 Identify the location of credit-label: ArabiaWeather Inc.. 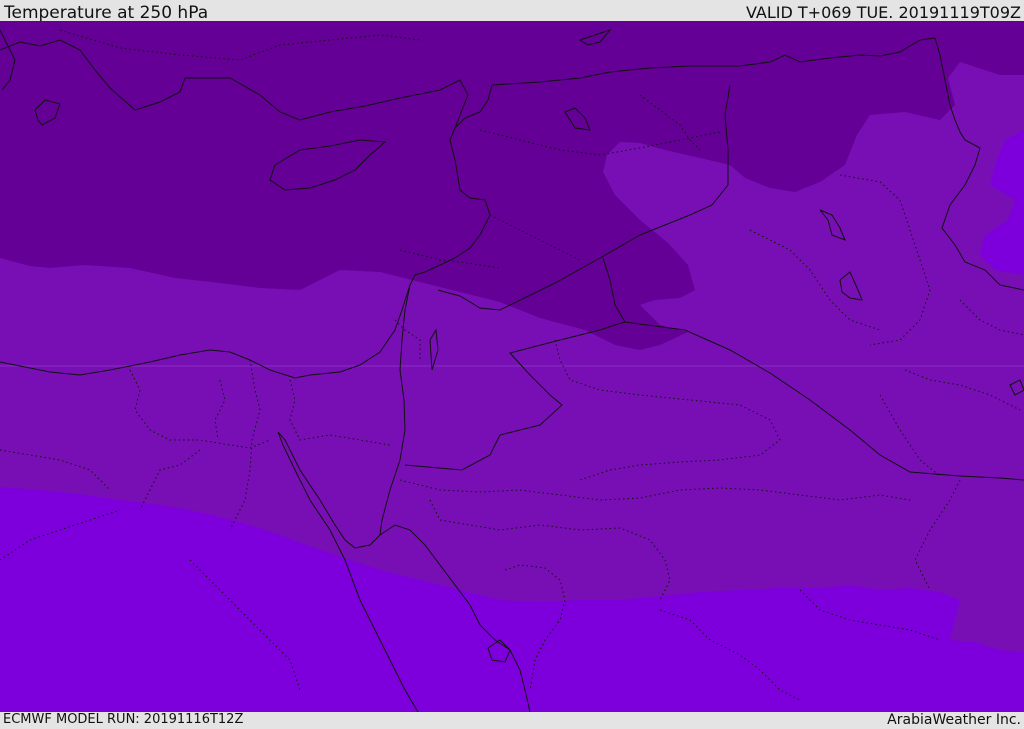
(954, 720).